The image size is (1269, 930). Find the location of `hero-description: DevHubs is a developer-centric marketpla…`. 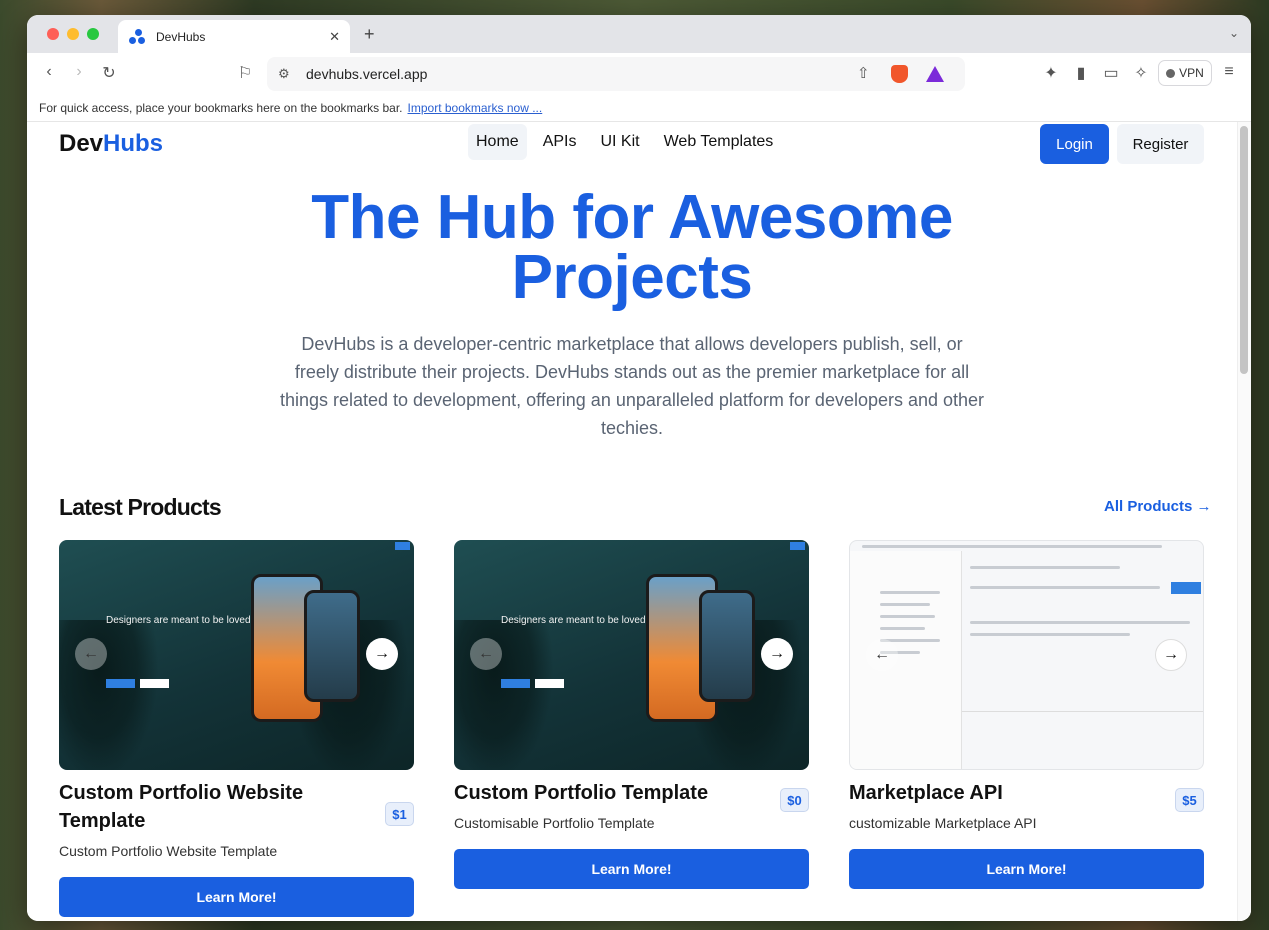

hero-description: DevHubs is a developer-centric marketpla… is located at coordinates (632, 386).